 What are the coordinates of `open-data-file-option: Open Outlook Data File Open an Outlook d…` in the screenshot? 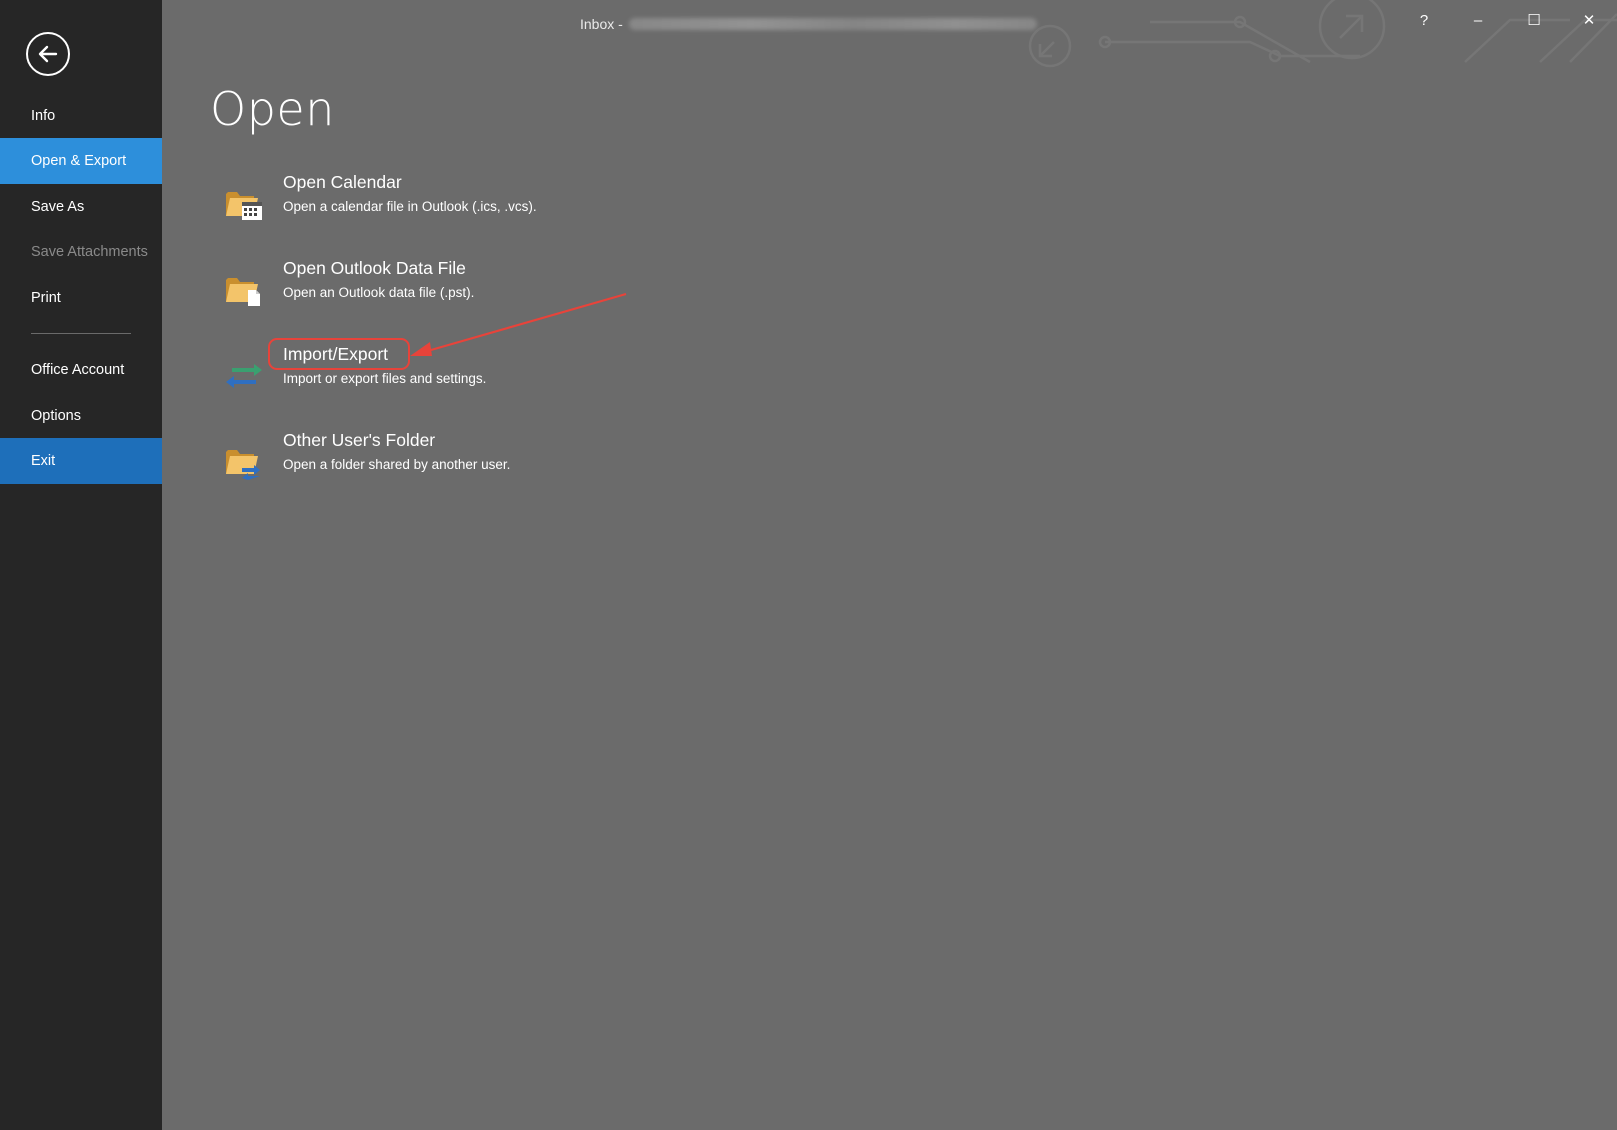 It's located at (430, 291).